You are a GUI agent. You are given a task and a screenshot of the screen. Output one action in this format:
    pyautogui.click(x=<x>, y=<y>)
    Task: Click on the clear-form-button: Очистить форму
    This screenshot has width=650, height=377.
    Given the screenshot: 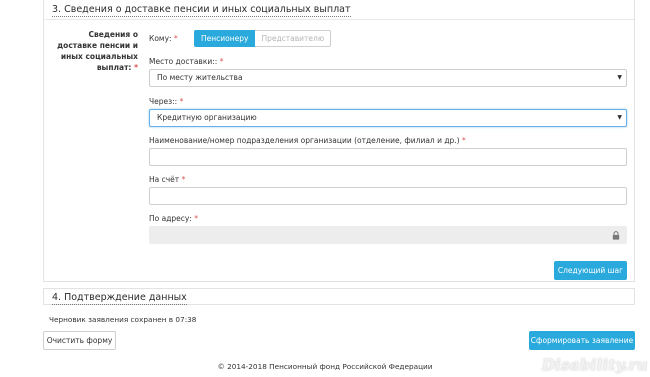 What is the action you would take?
    pyautogui.click(x=79, y=340)
    